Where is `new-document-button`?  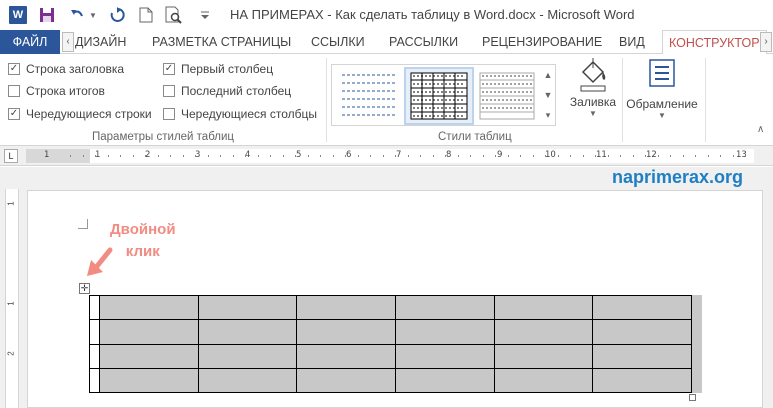
new-document-button is located at coordinates (146, 15).